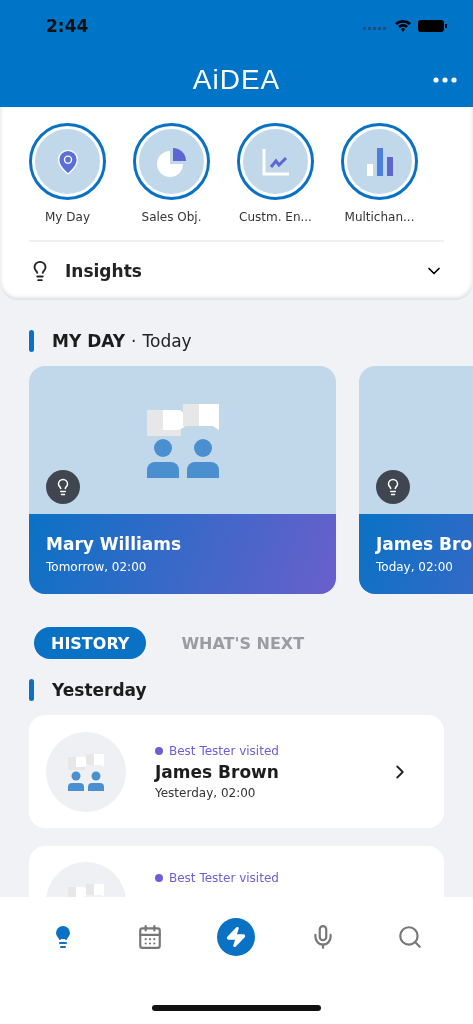 The image size is (473, 1024). What do you see at coordinates (445, 79) in the screenshot?
I see `more-icon` at bounding box center [445, 79].